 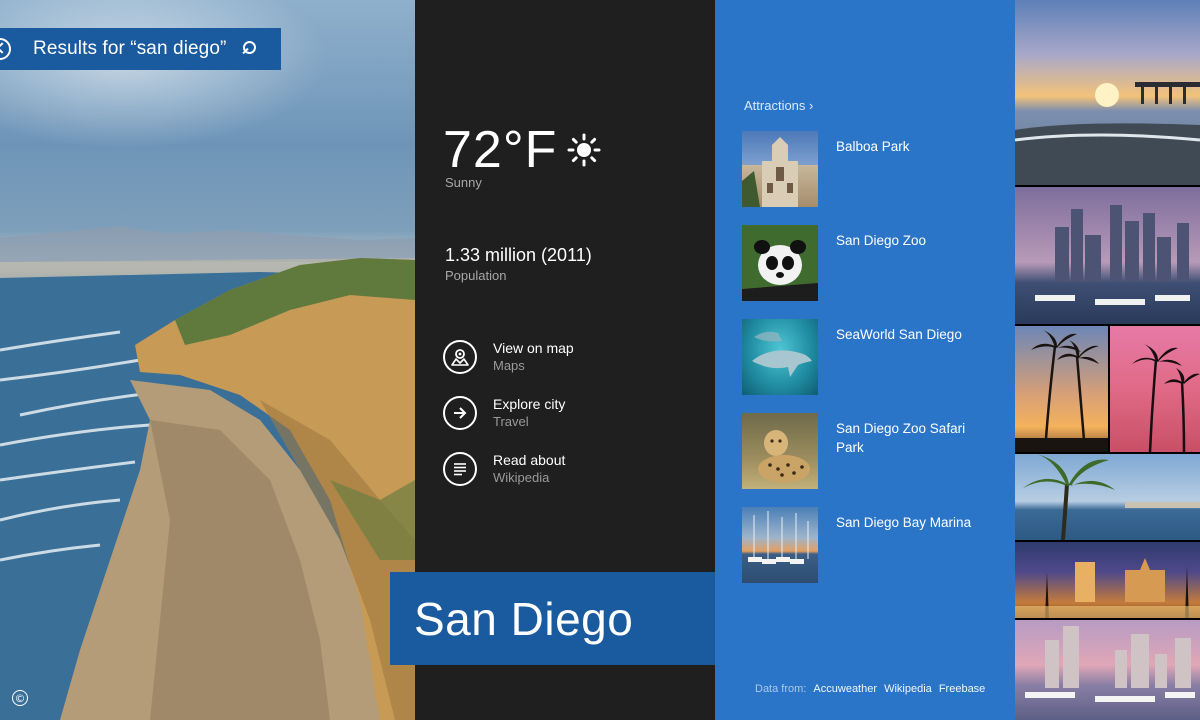 I want to click on population-label: Population, so click(x=476, y=275).